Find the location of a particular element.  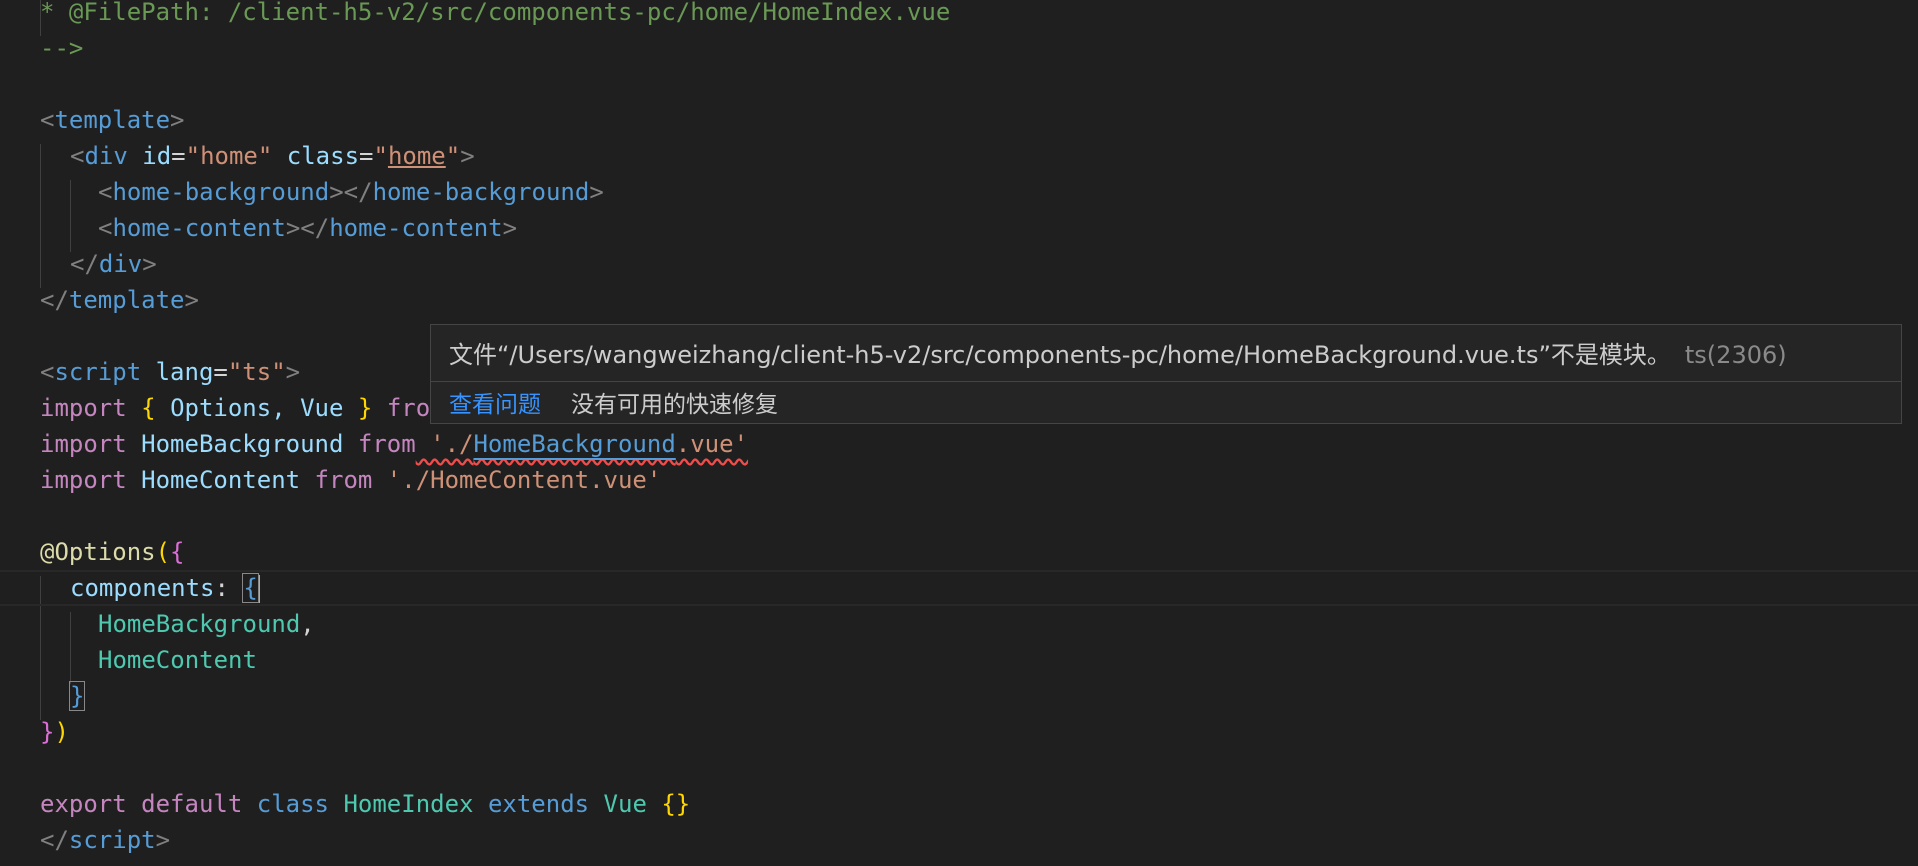

keyword: extends is located at coordinates (531, 804).